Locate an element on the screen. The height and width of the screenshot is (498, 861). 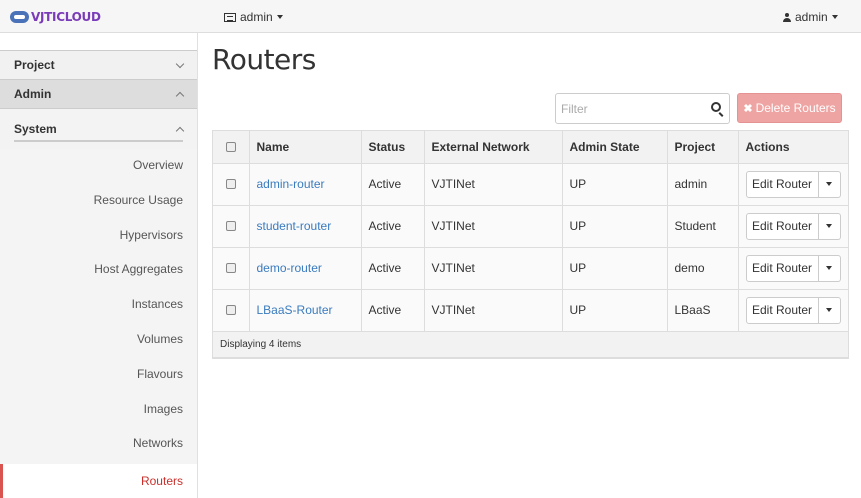
router-name-cell: admin-router is located at coordinates (305, 184).